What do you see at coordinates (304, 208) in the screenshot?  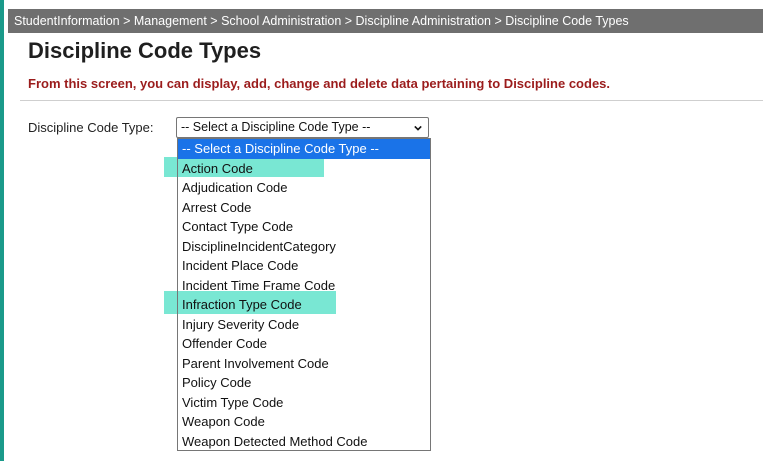 I see `option-arrest-code: Arrest Code` at bounding box center [304, 208].